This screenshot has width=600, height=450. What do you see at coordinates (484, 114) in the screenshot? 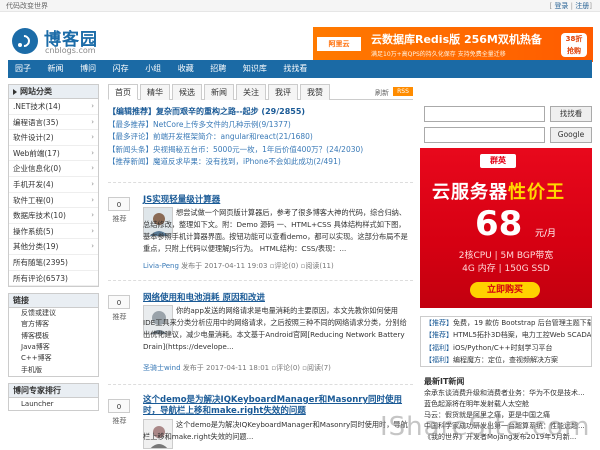
I see `search-input` at bounding box center [484, 114].